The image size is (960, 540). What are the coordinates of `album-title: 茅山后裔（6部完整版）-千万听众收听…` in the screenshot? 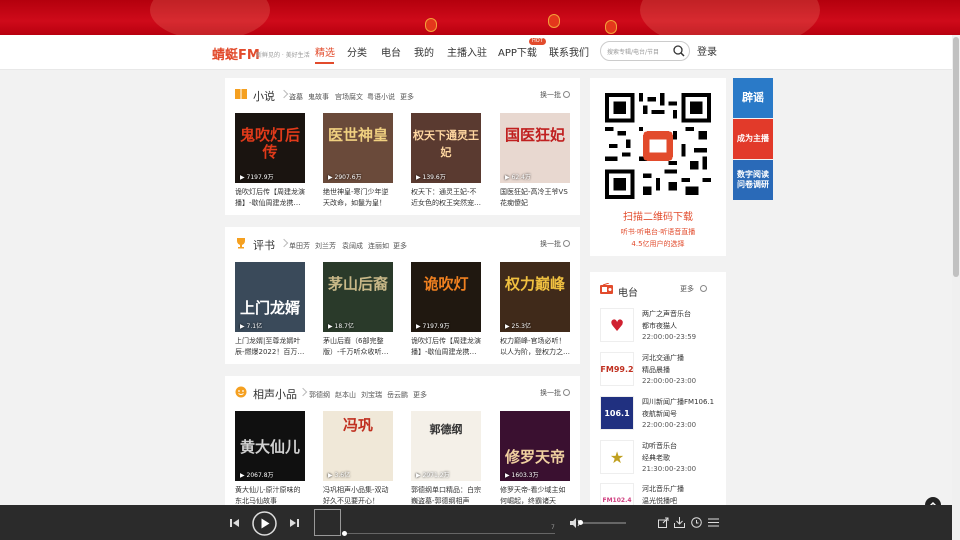 It's located at (359, 347).